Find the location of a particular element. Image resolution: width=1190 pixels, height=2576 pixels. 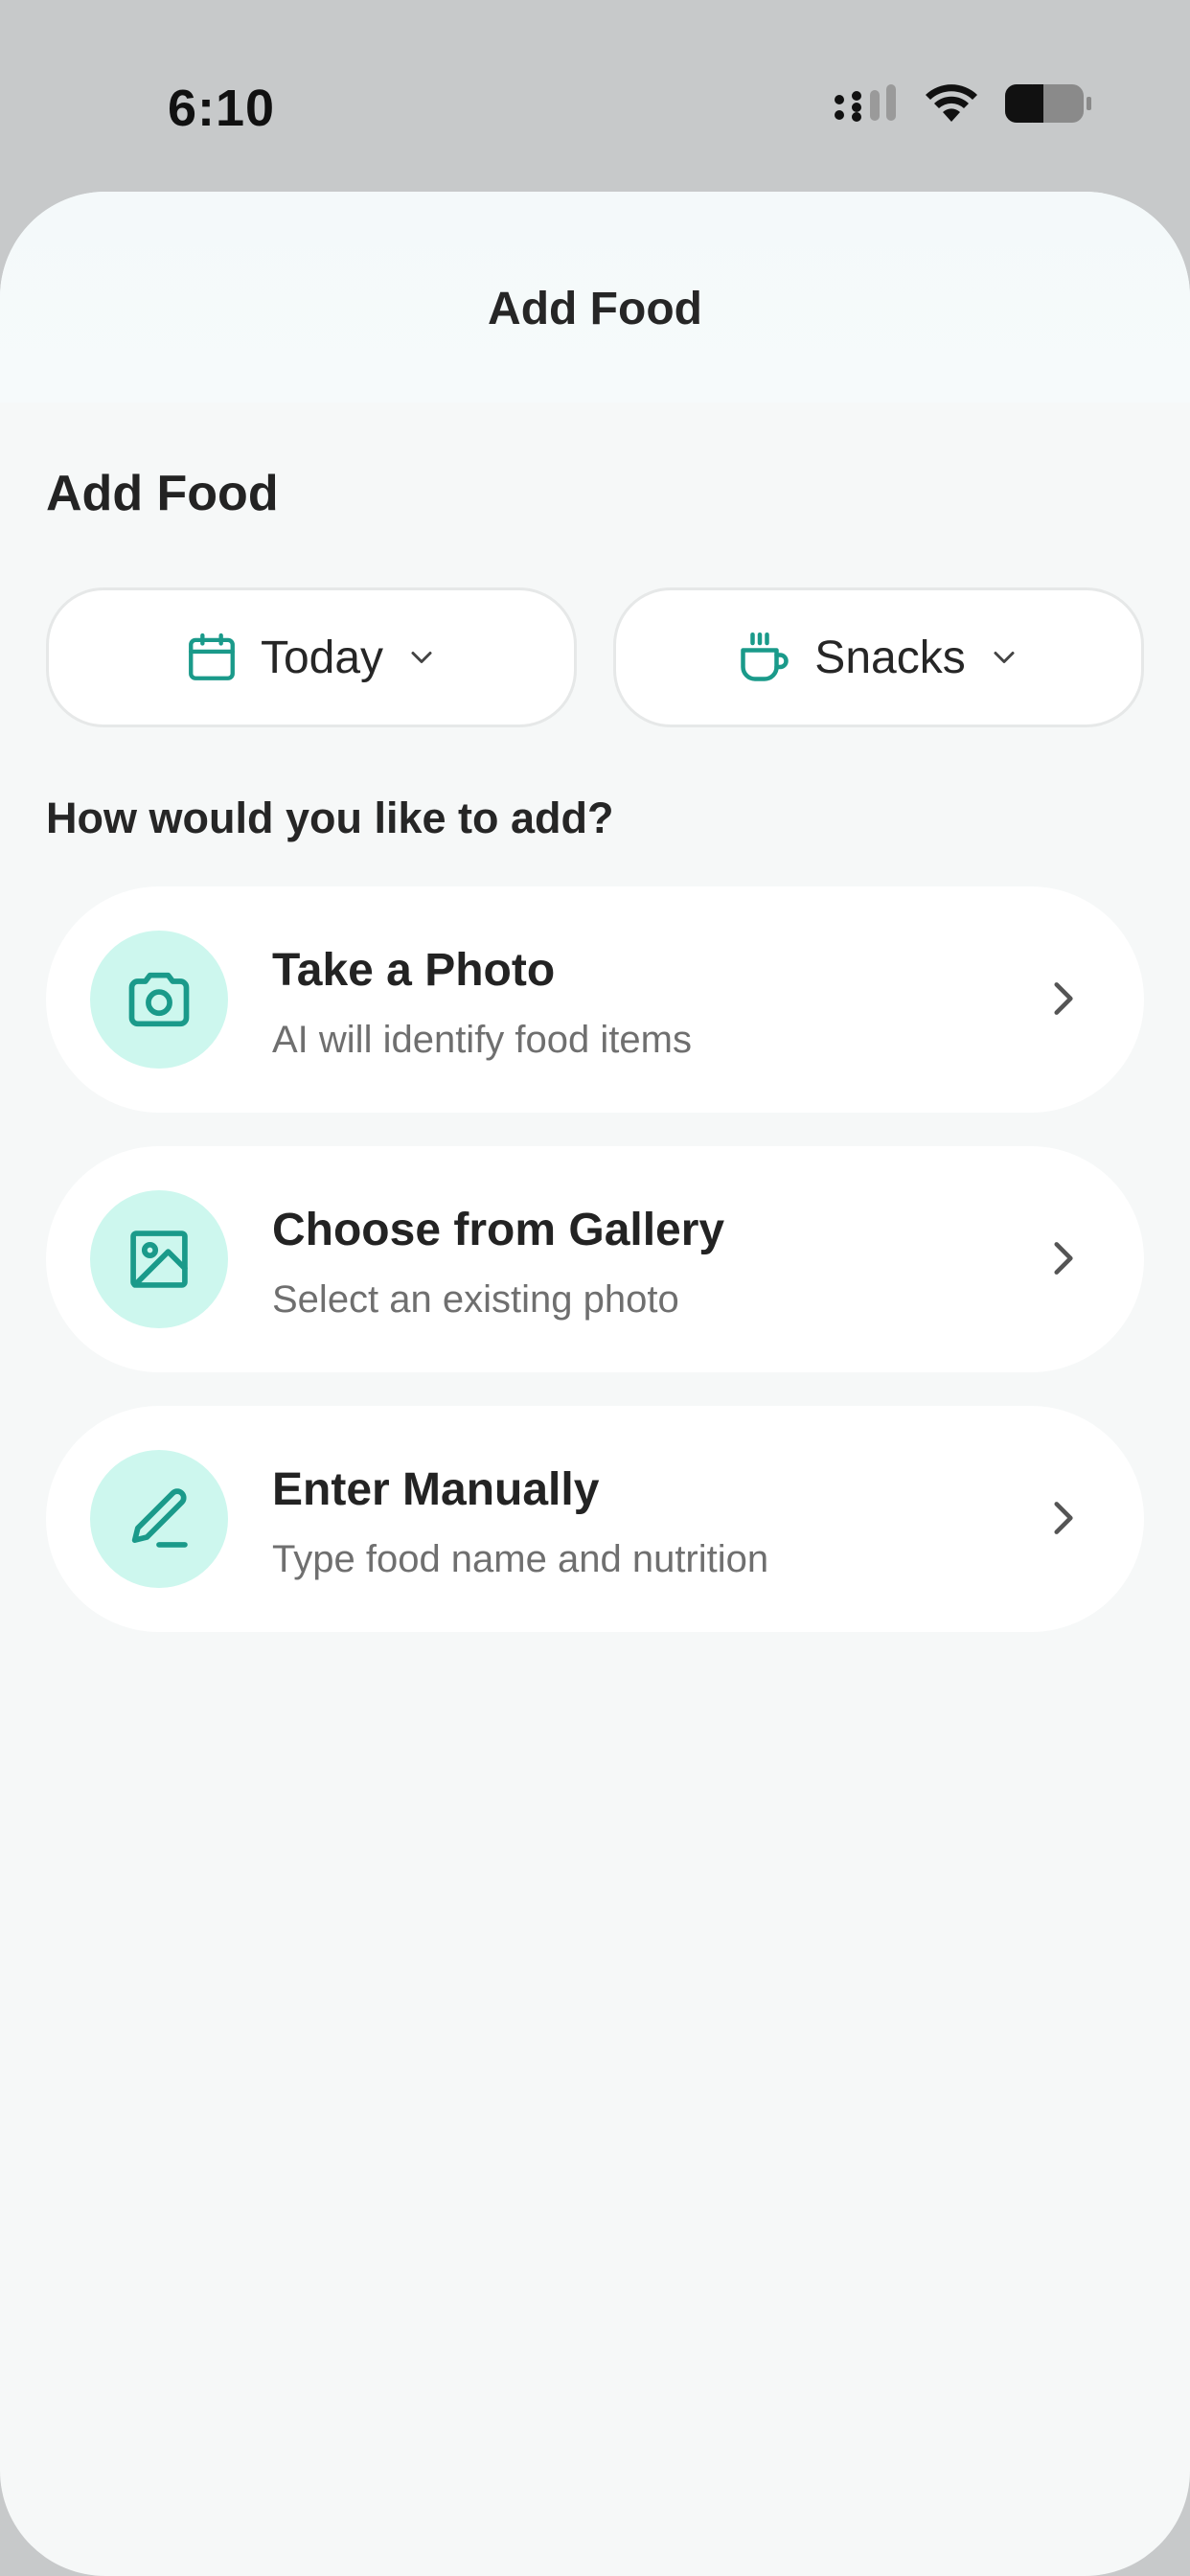

wifi-icon is located at coordinates (952, 103).